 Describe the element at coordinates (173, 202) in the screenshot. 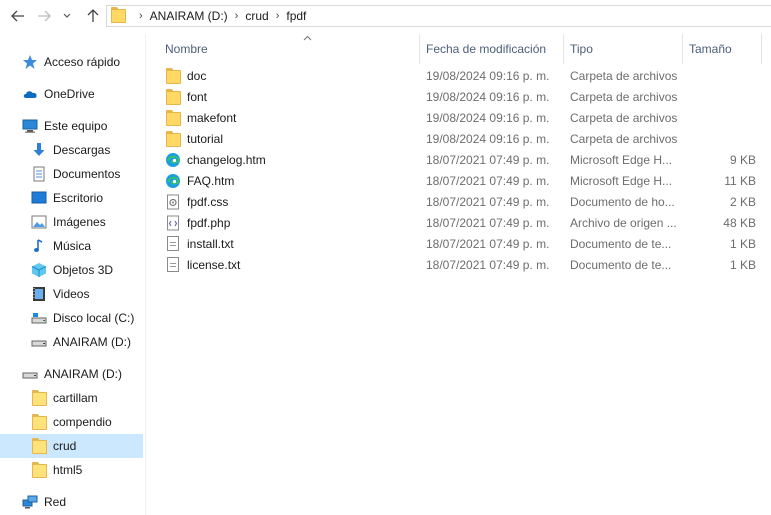

I see `css-file-icon` at that location.